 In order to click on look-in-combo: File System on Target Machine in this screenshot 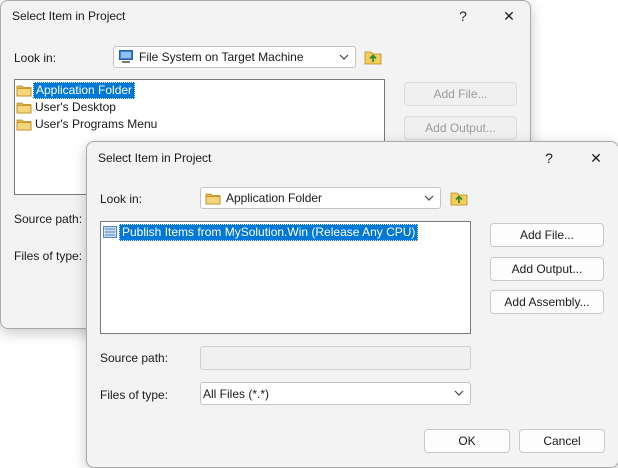, I will do `click(234, 57)`.